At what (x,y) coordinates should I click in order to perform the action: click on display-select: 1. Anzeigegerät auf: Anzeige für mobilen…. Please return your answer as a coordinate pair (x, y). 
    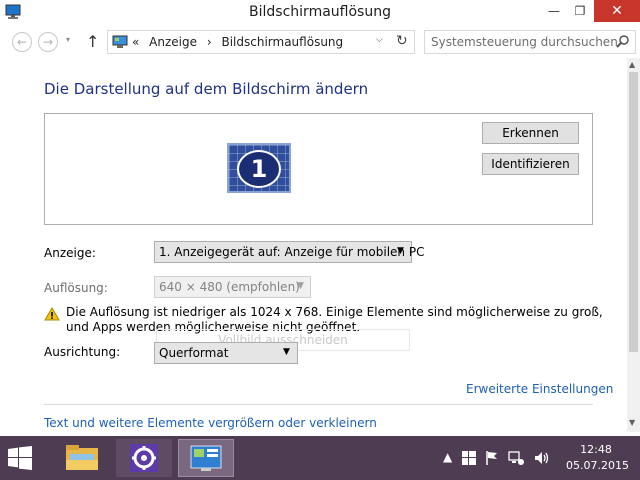
    Looking at the image, I should click on (289, 252).